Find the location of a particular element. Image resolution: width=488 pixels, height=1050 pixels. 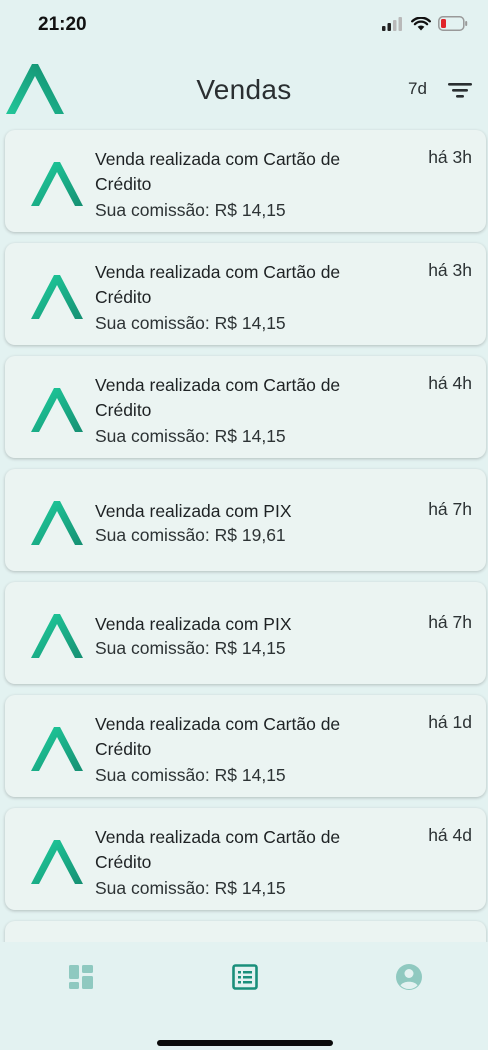

dashboard-icon is located at coordinates (81, 977).